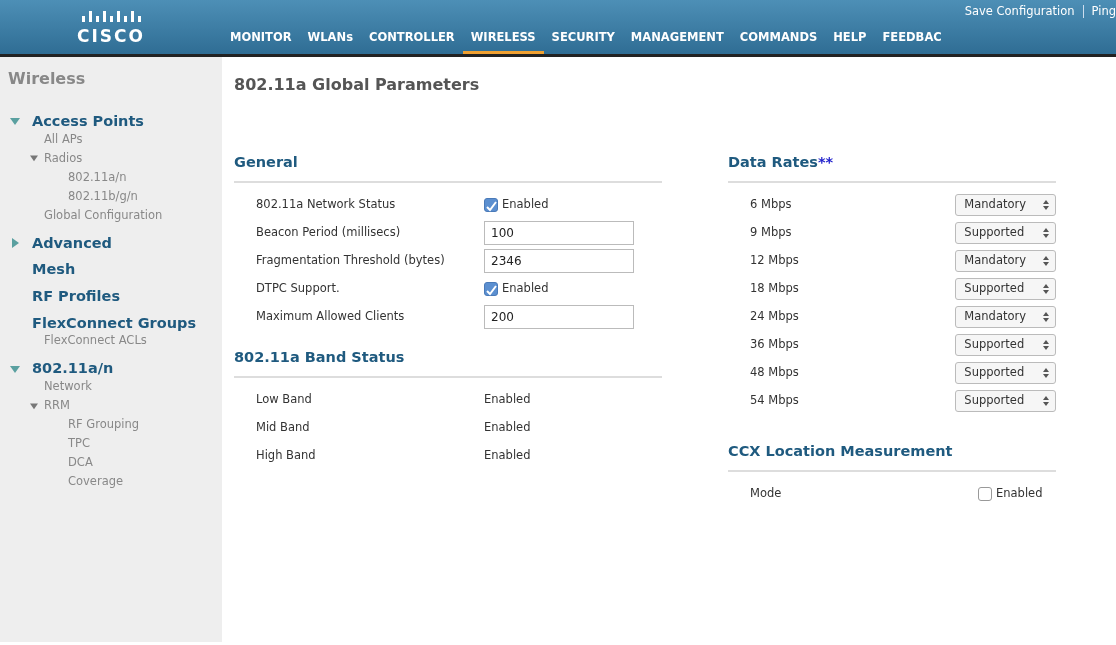  Describe the element at coordinates (775, 316) in the screenshot. I see `rate-label: 24 Mbps` at that location.